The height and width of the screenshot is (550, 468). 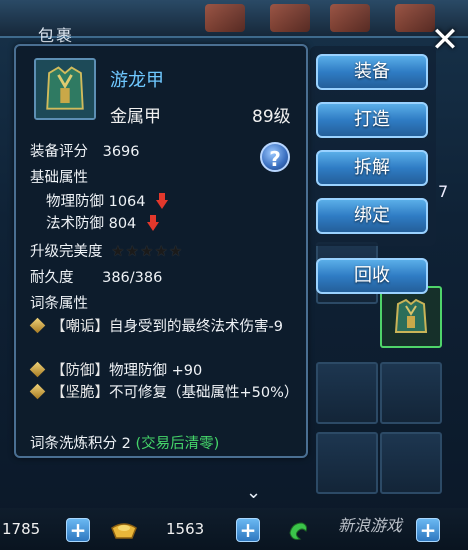 I want to click on phys-def-label: 物理防御, so click(x=75, y=202).